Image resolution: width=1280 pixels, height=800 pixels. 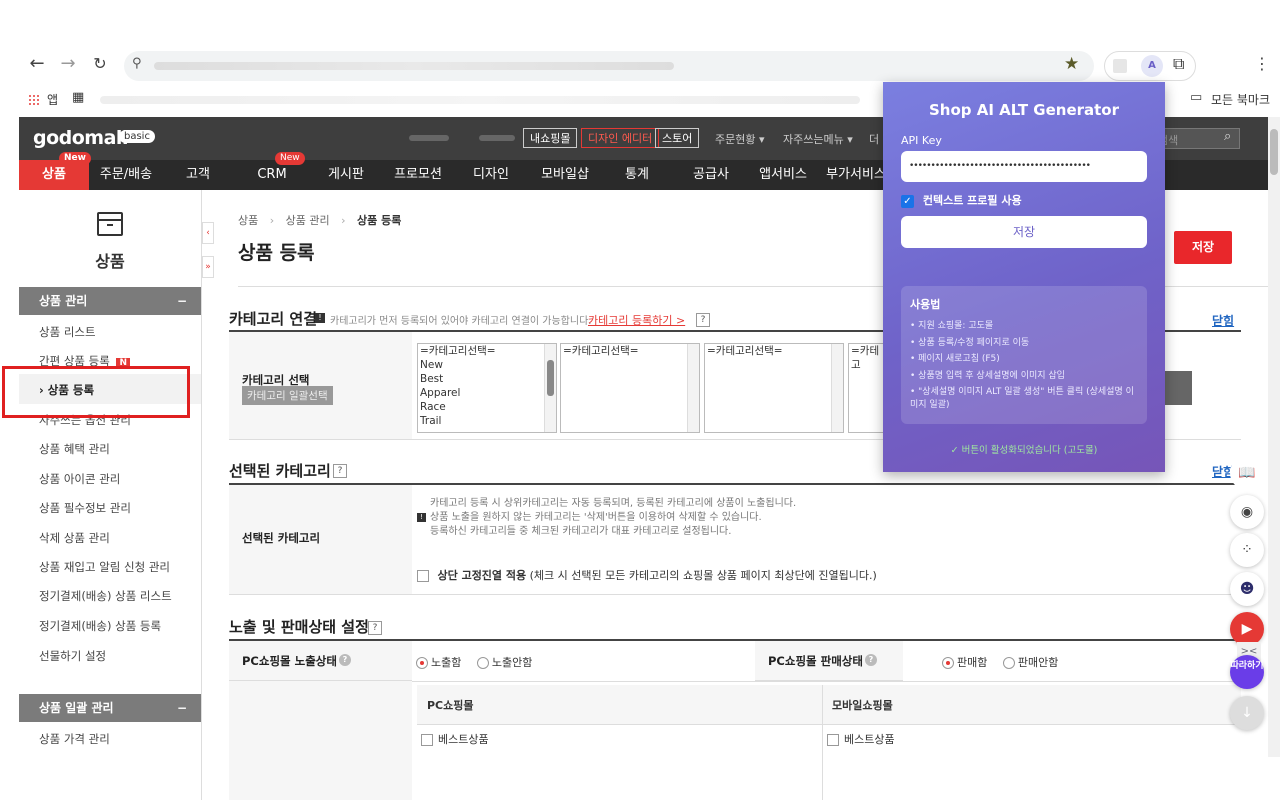 What do you see at coordinates (68, 64) in the screenshot?
I see `forward-icon: →` at bounding box center [68, 64].